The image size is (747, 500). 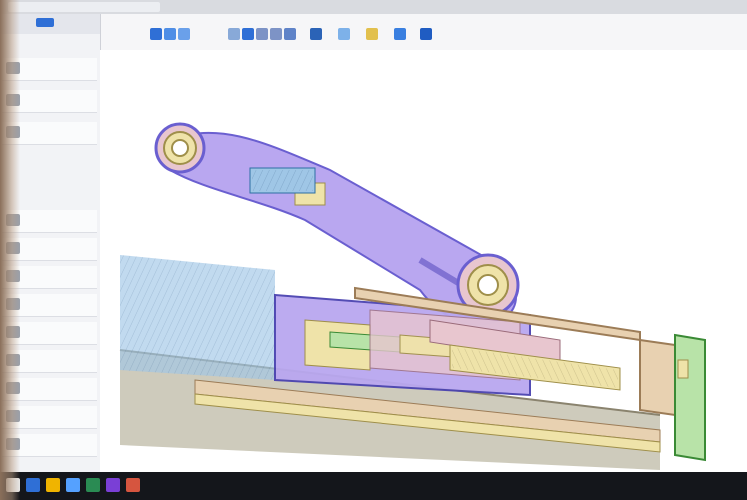 I want to click on files-icon, so click(x=53, y=485).